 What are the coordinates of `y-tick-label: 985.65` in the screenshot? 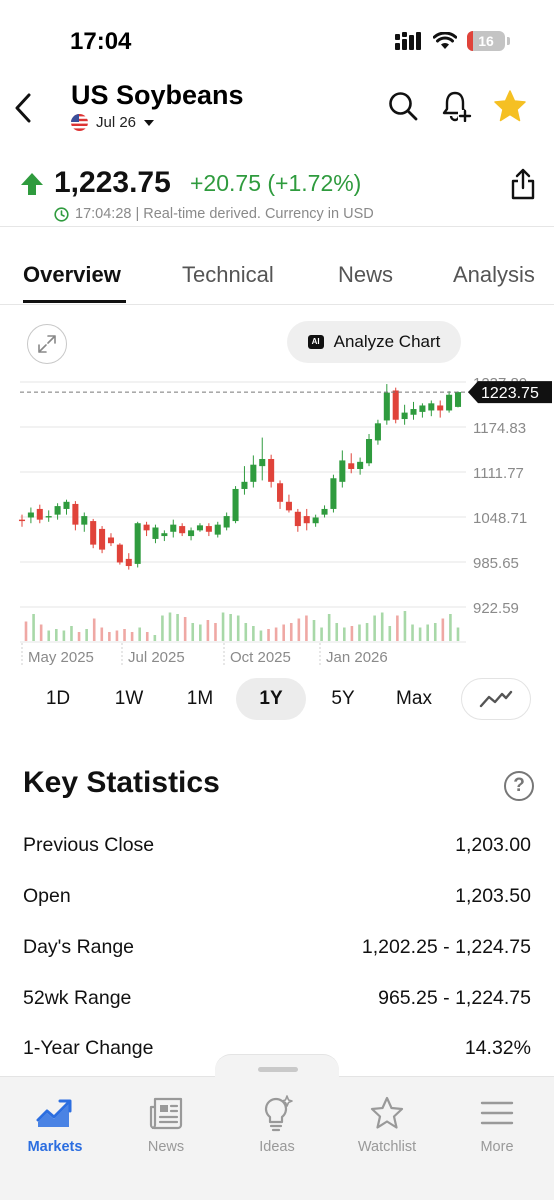 It's located at (496, 563).